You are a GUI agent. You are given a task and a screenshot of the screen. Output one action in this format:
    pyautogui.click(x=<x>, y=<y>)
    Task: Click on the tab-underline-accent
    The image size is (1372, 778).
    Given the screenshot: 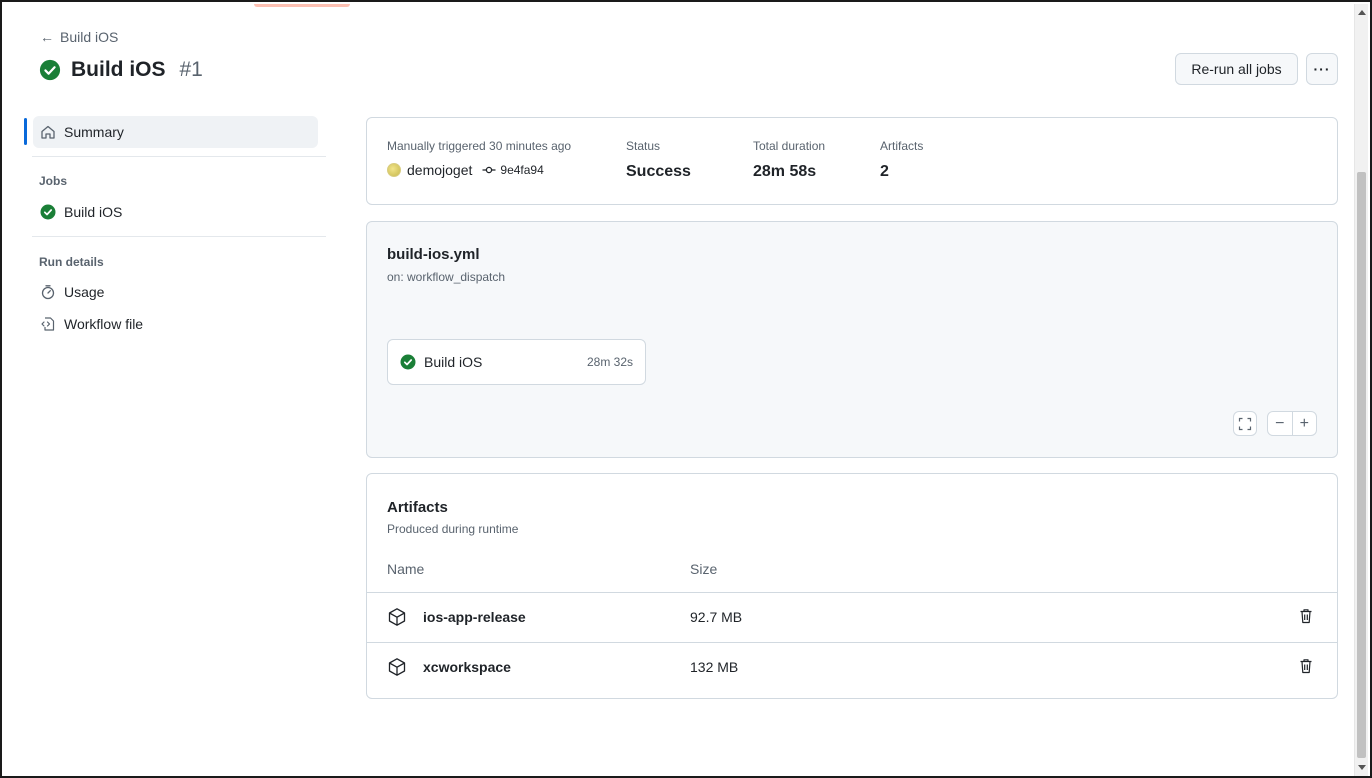 What is the action you would take?
    pyautogui.click(x=302, y=5)
    